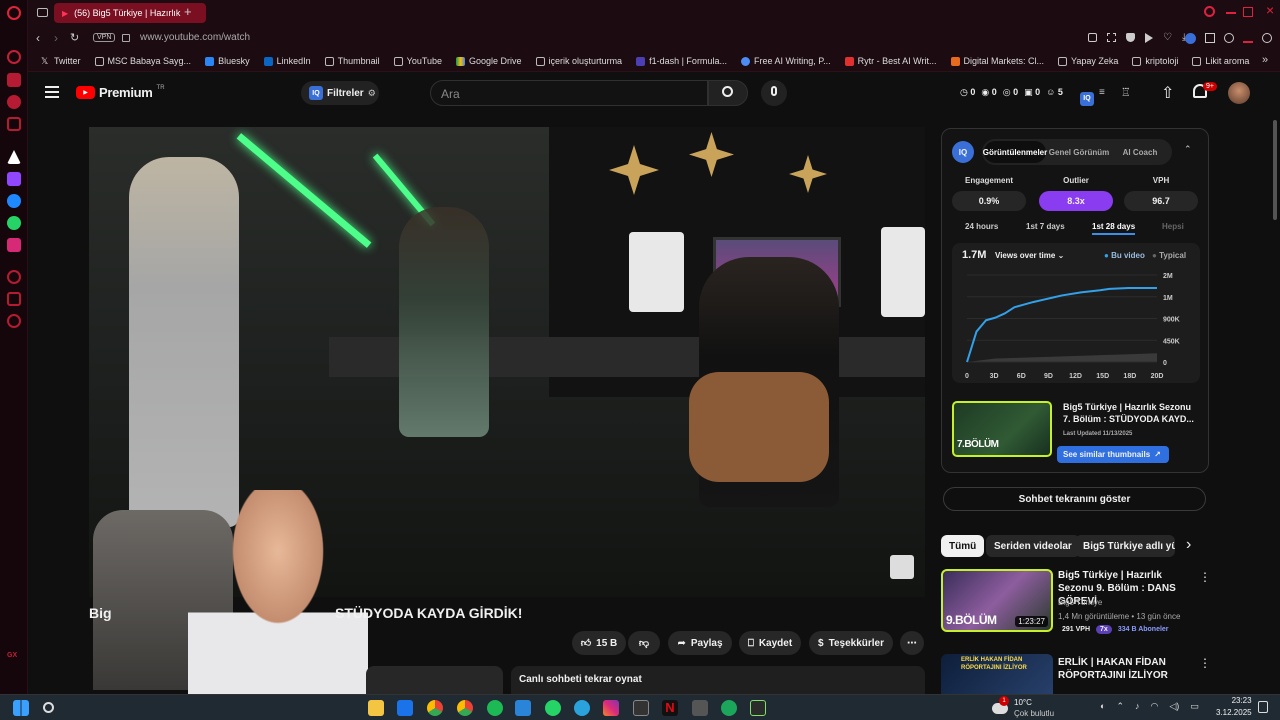 The image size is (1280, 720). I want to click on windows-start-icon, so click(21, 708).